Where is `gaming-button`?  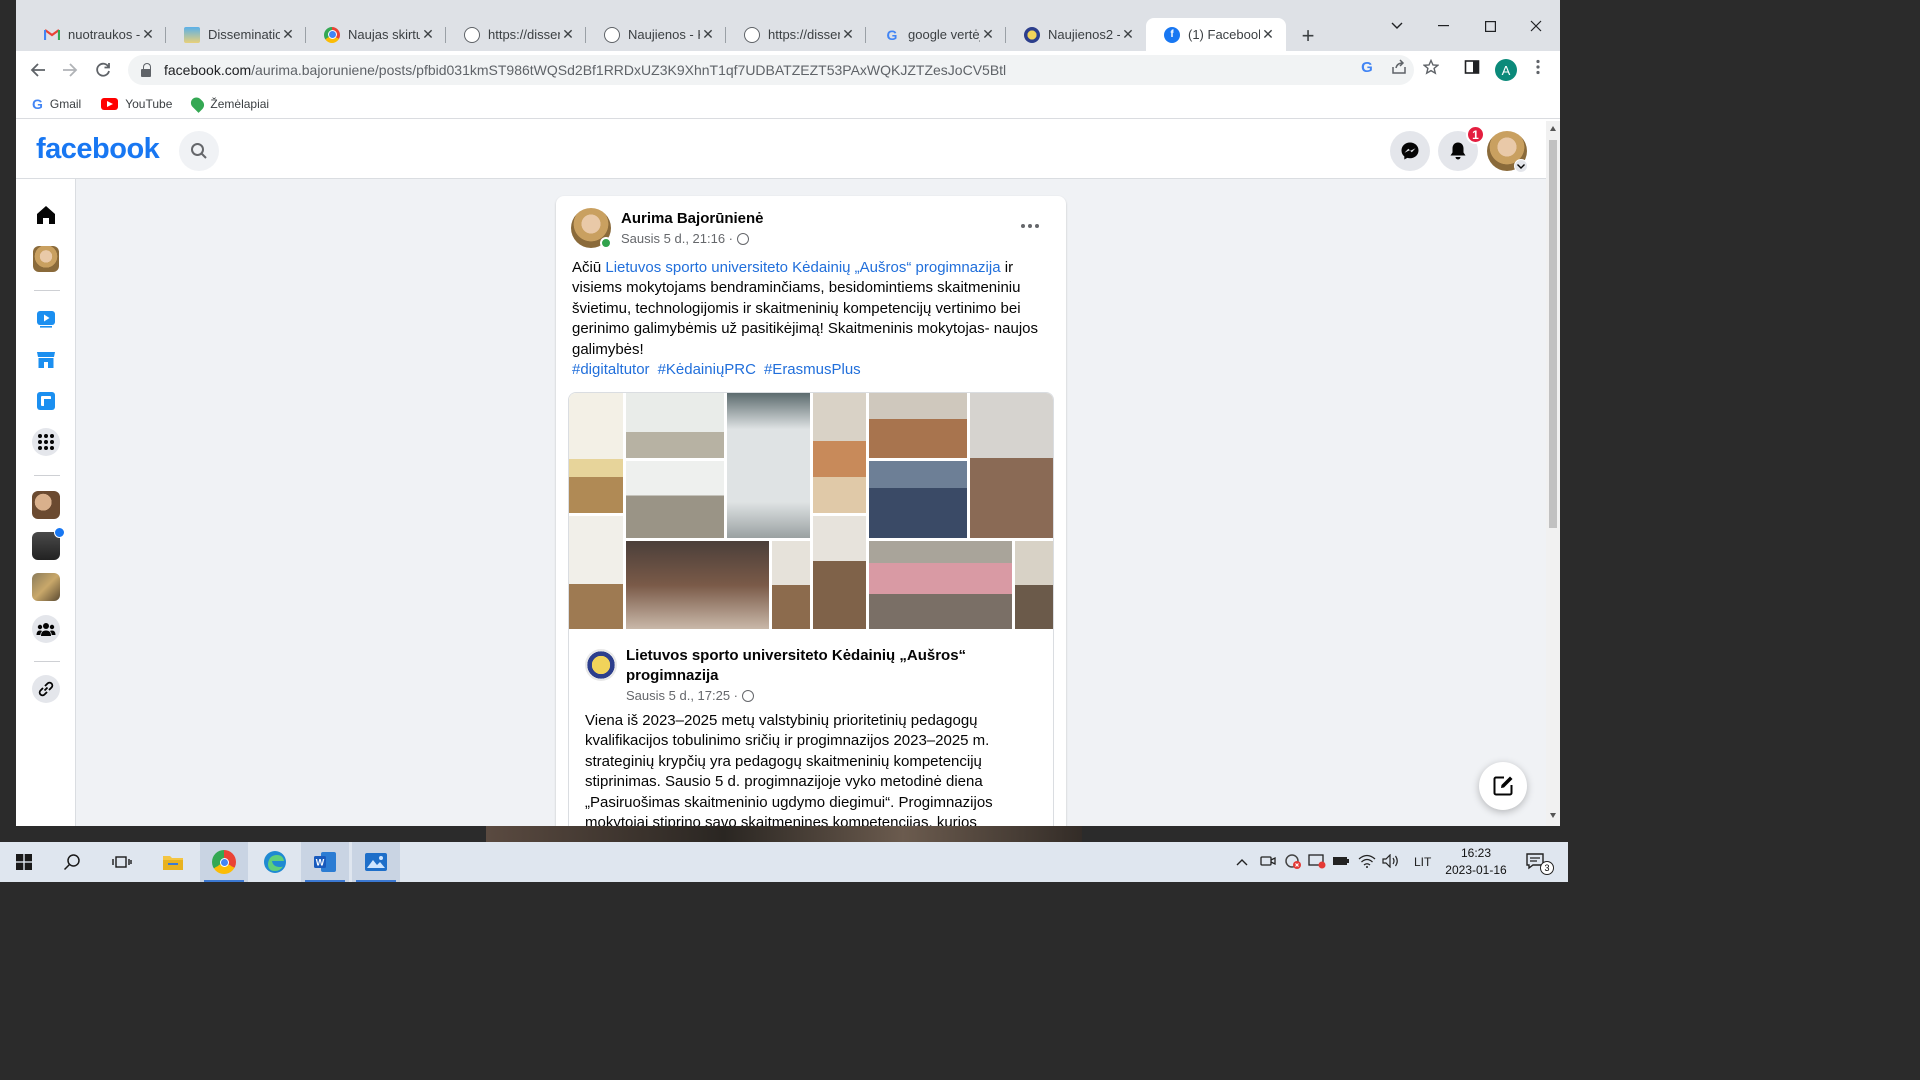 gaming-button is located at coordinates (46, 401).